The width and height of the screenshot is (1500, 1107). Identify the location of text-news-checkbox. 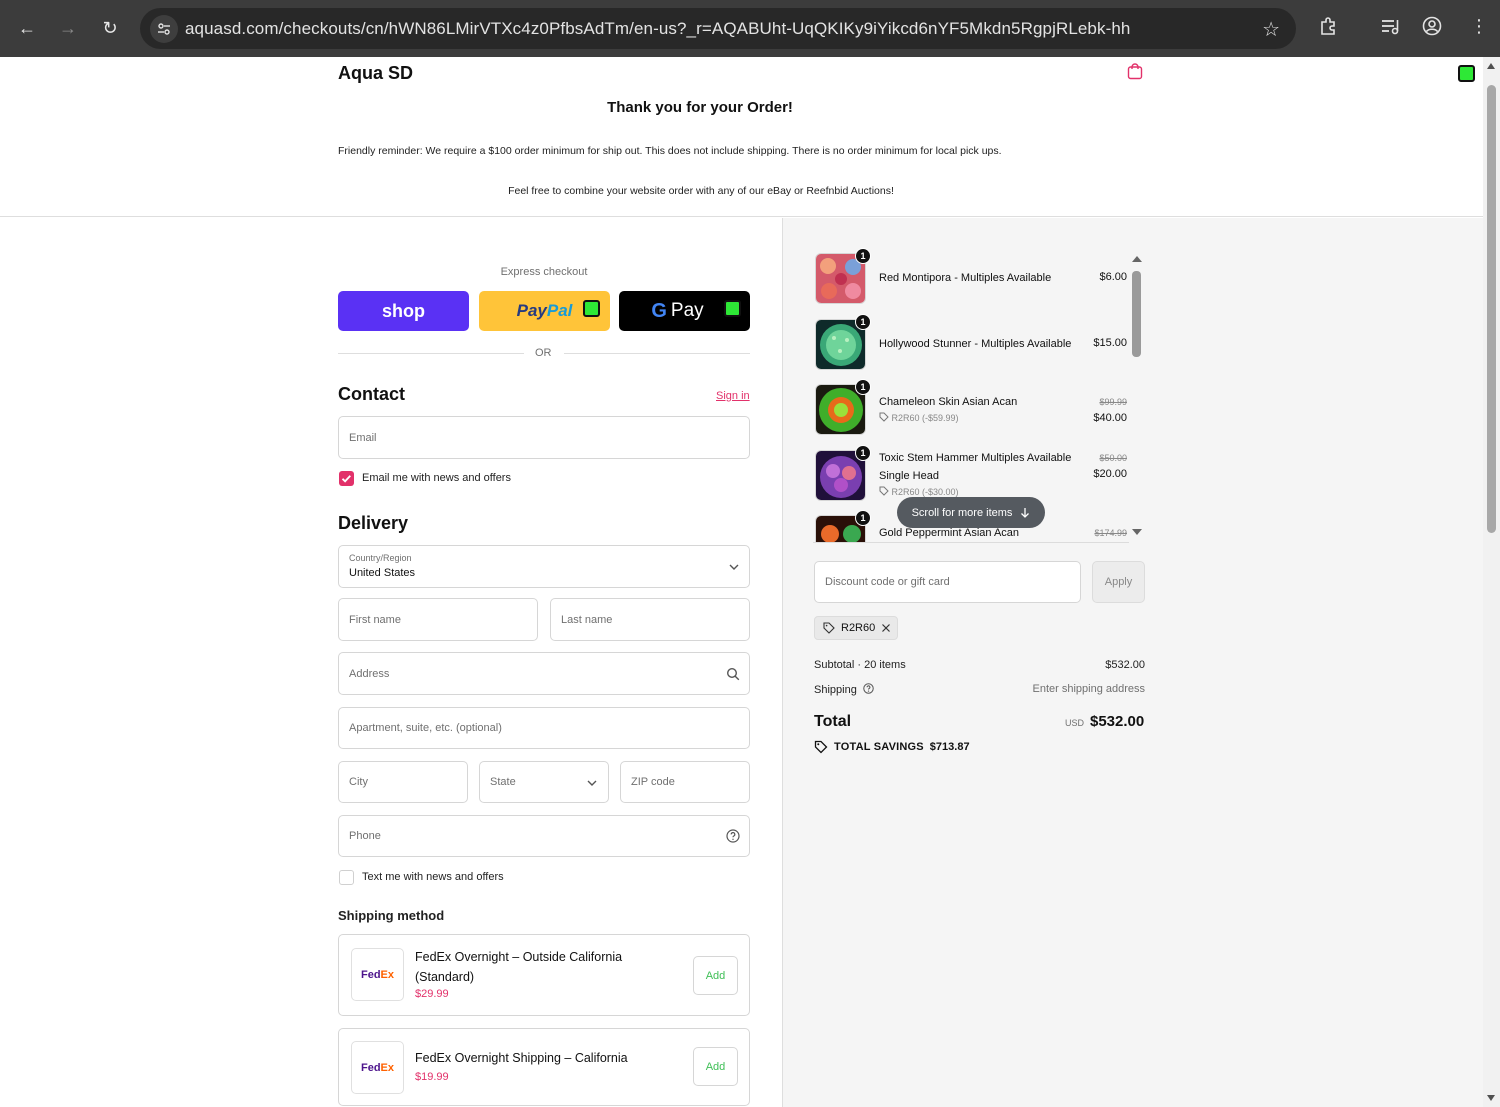
(346, 877).